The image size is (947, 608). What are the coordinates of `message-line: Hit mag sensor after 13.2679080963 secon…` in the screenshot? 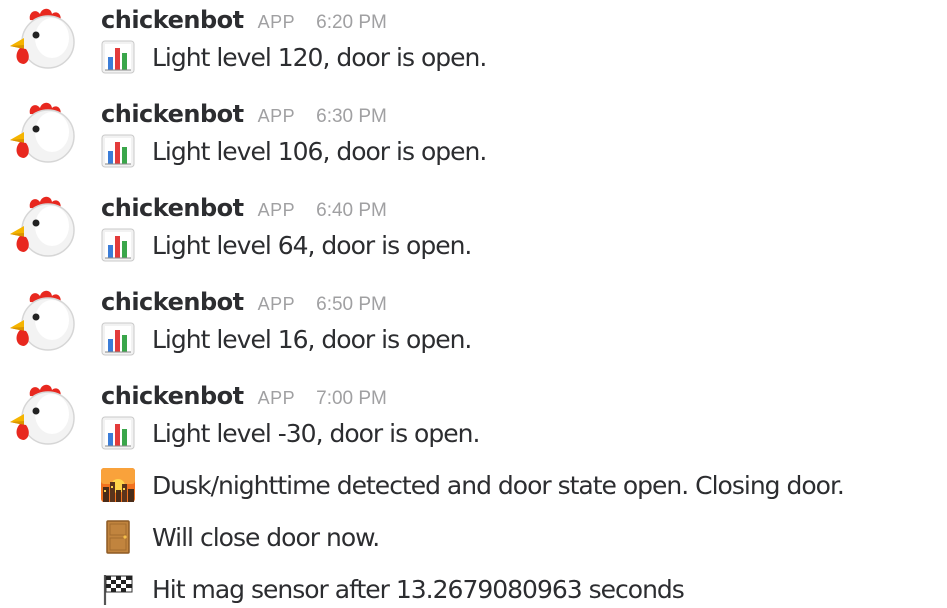 It's located at (393, 589).